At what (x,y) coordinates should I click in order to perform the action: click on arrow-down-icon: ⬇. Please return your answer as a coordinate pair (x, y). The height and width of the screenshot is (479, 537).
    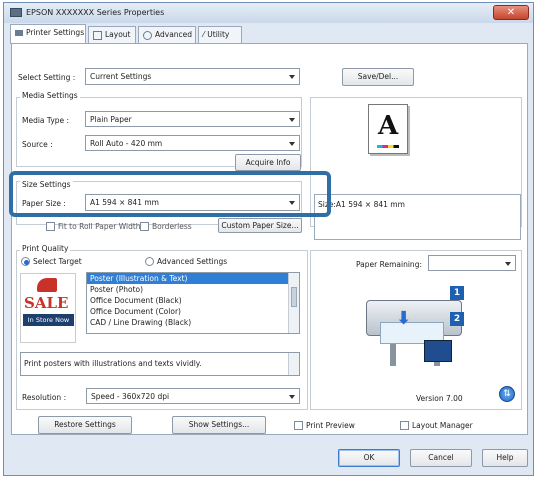
    Looking at the image, I should click on (404, 318).